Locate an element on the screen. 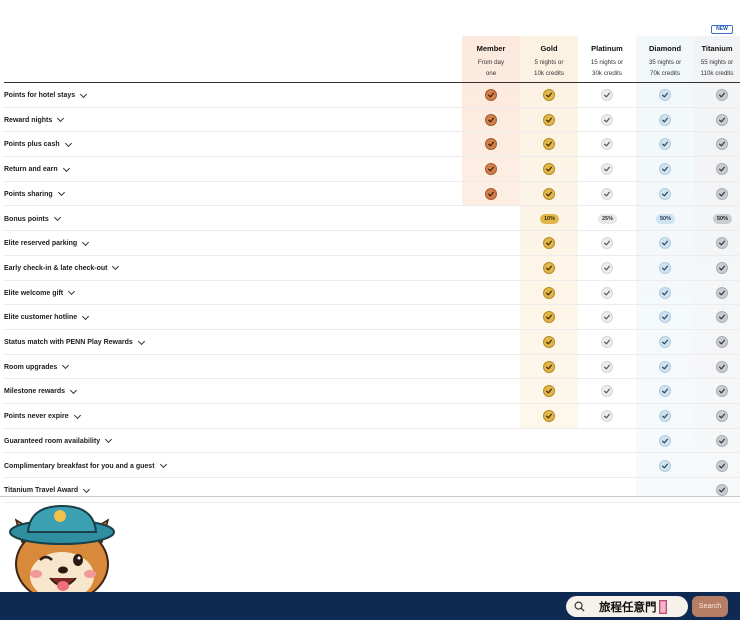 The width and height of the screenshot is (740, 620). tier-header-titanium: Titanium 55 nights or 110k credits is located at coordinates (717, 61).